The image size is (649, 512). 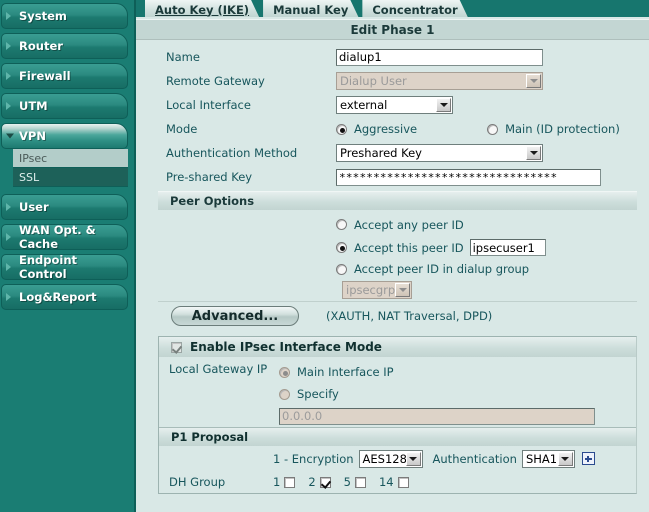 What do you see at coordinates (397, 200) in the screenshot?
I see `peer-options-header: Peer Options` at bounding box center [397, 200].